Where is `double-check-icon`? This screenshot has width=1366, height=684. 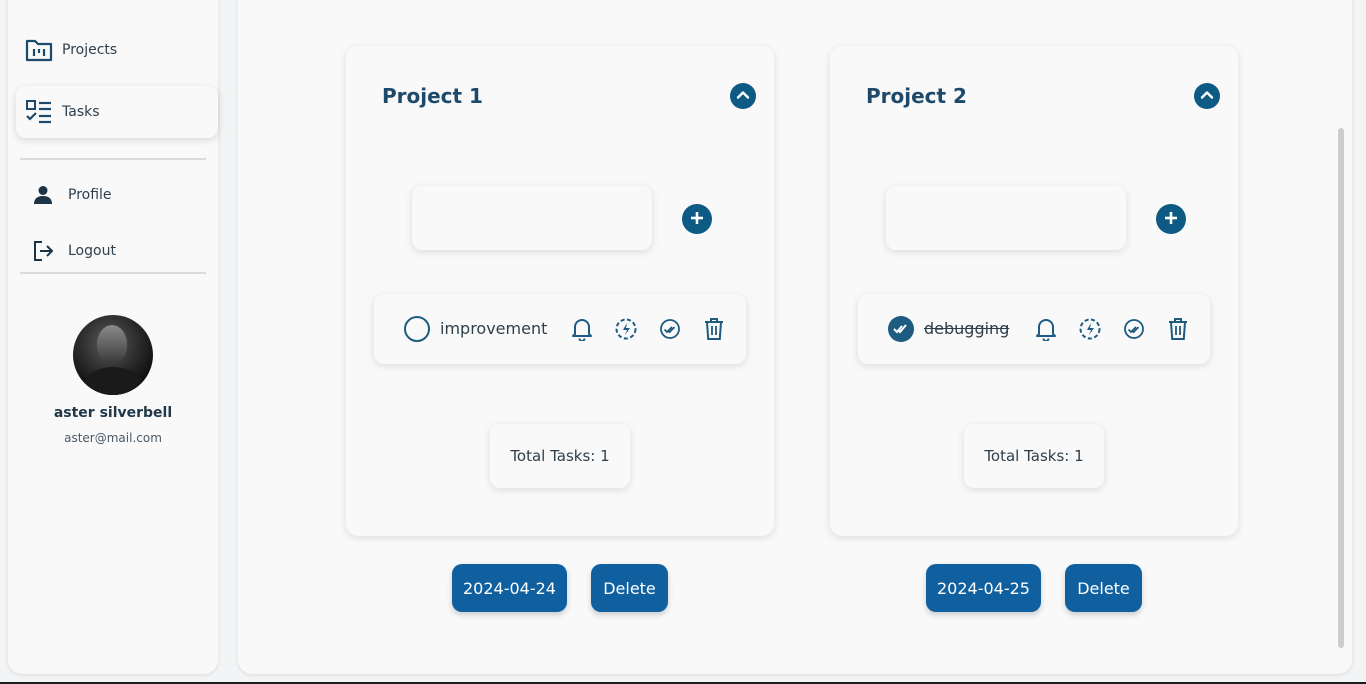
double-check-icon is located at coordinates (901, 329).